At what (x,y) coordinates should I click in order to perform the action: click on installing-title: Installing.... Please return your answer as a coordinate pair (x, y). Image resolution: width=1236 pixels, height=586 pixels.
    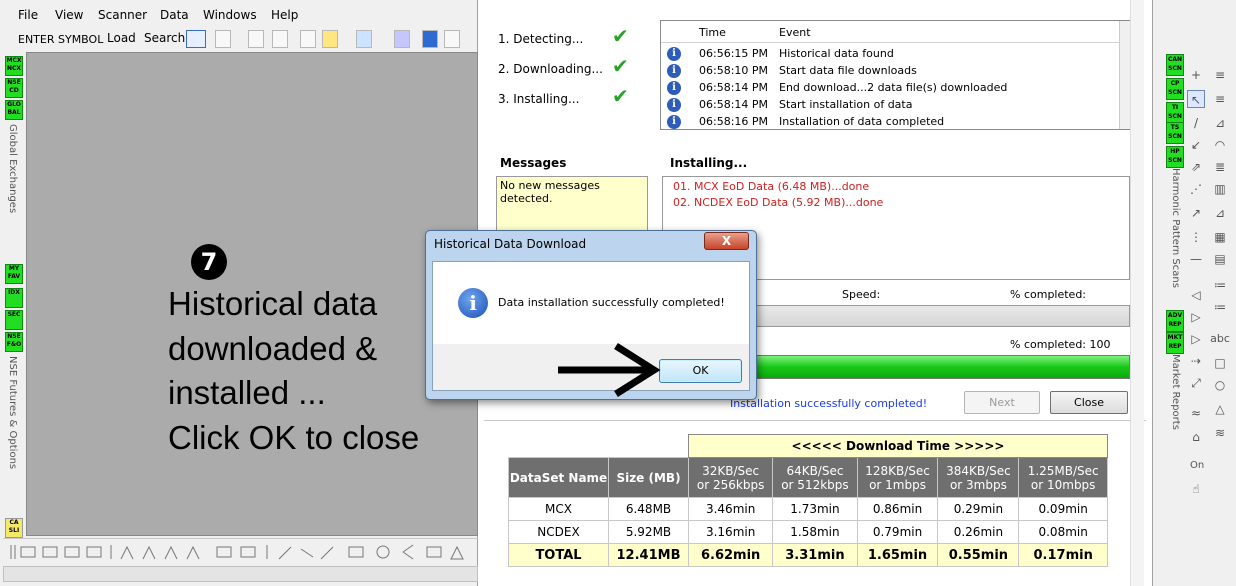
    Looking at the image, I should click on (709, 163).